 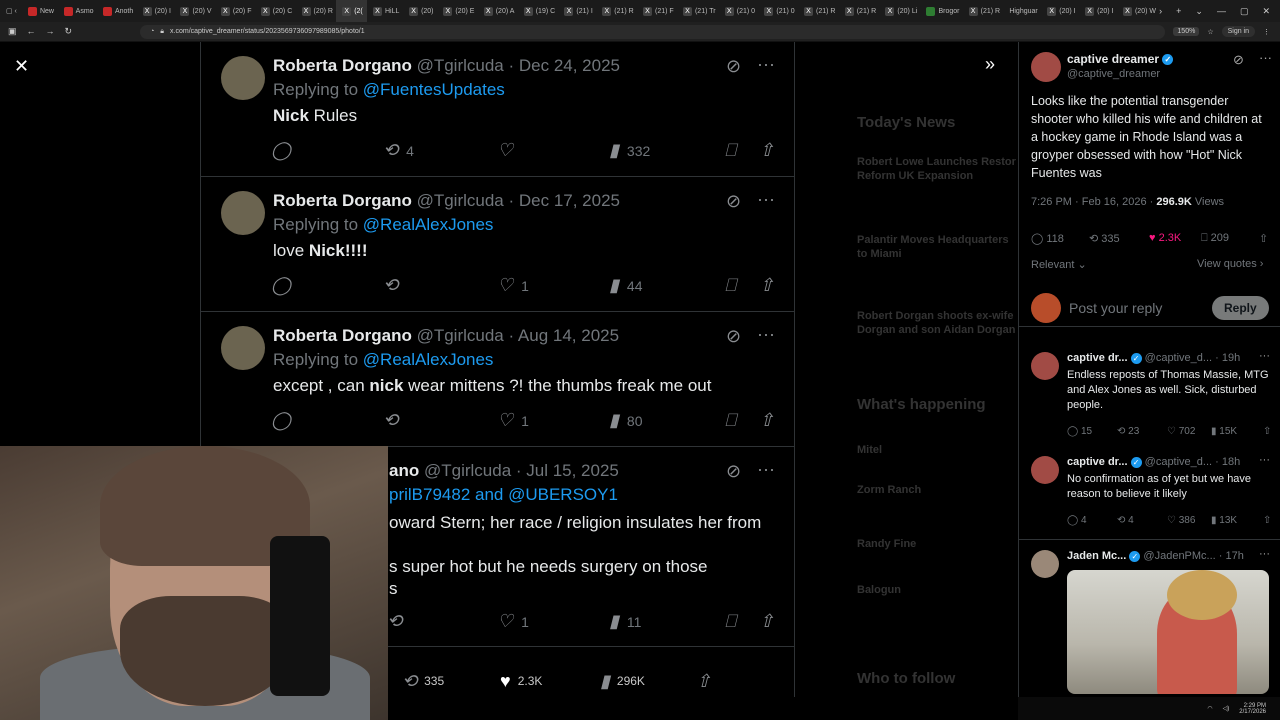 What do you see at coordinates (1238, 31) in the screenshot?
I see `signin-button: Sign in` at bounding box center [1238, 31].